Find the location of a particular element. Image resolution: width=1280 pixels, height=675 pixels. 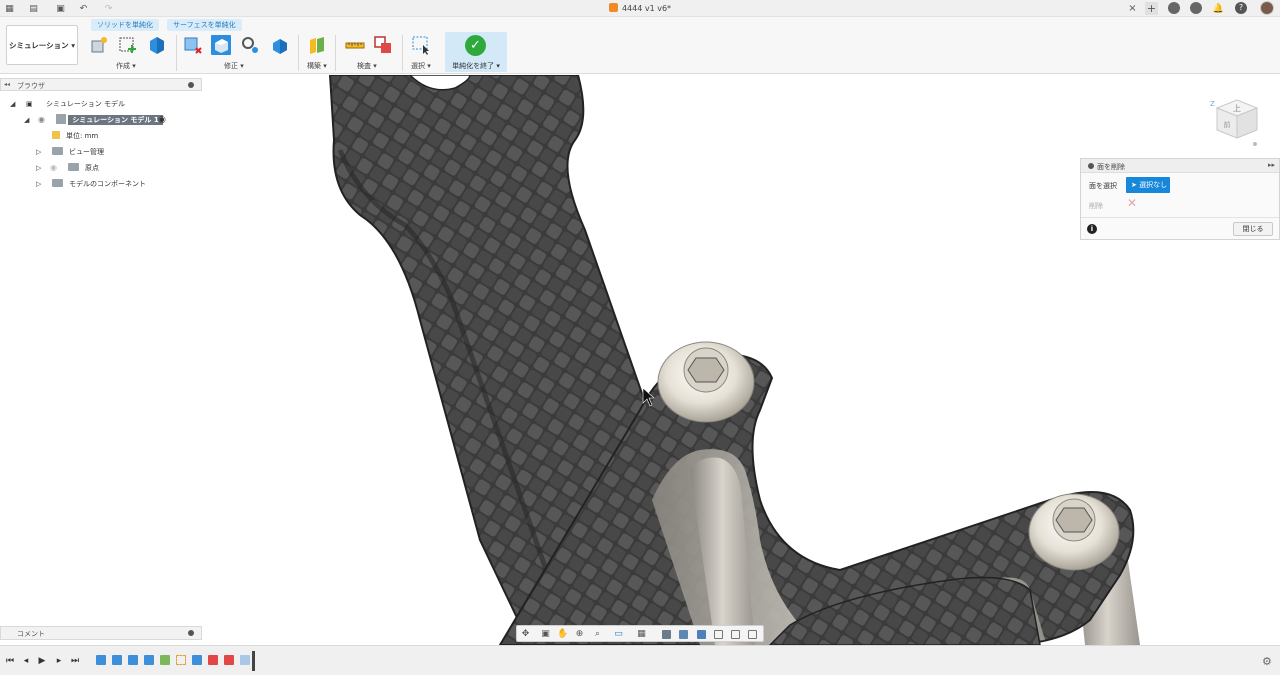

select-icon is located at coordinates (421, 45).